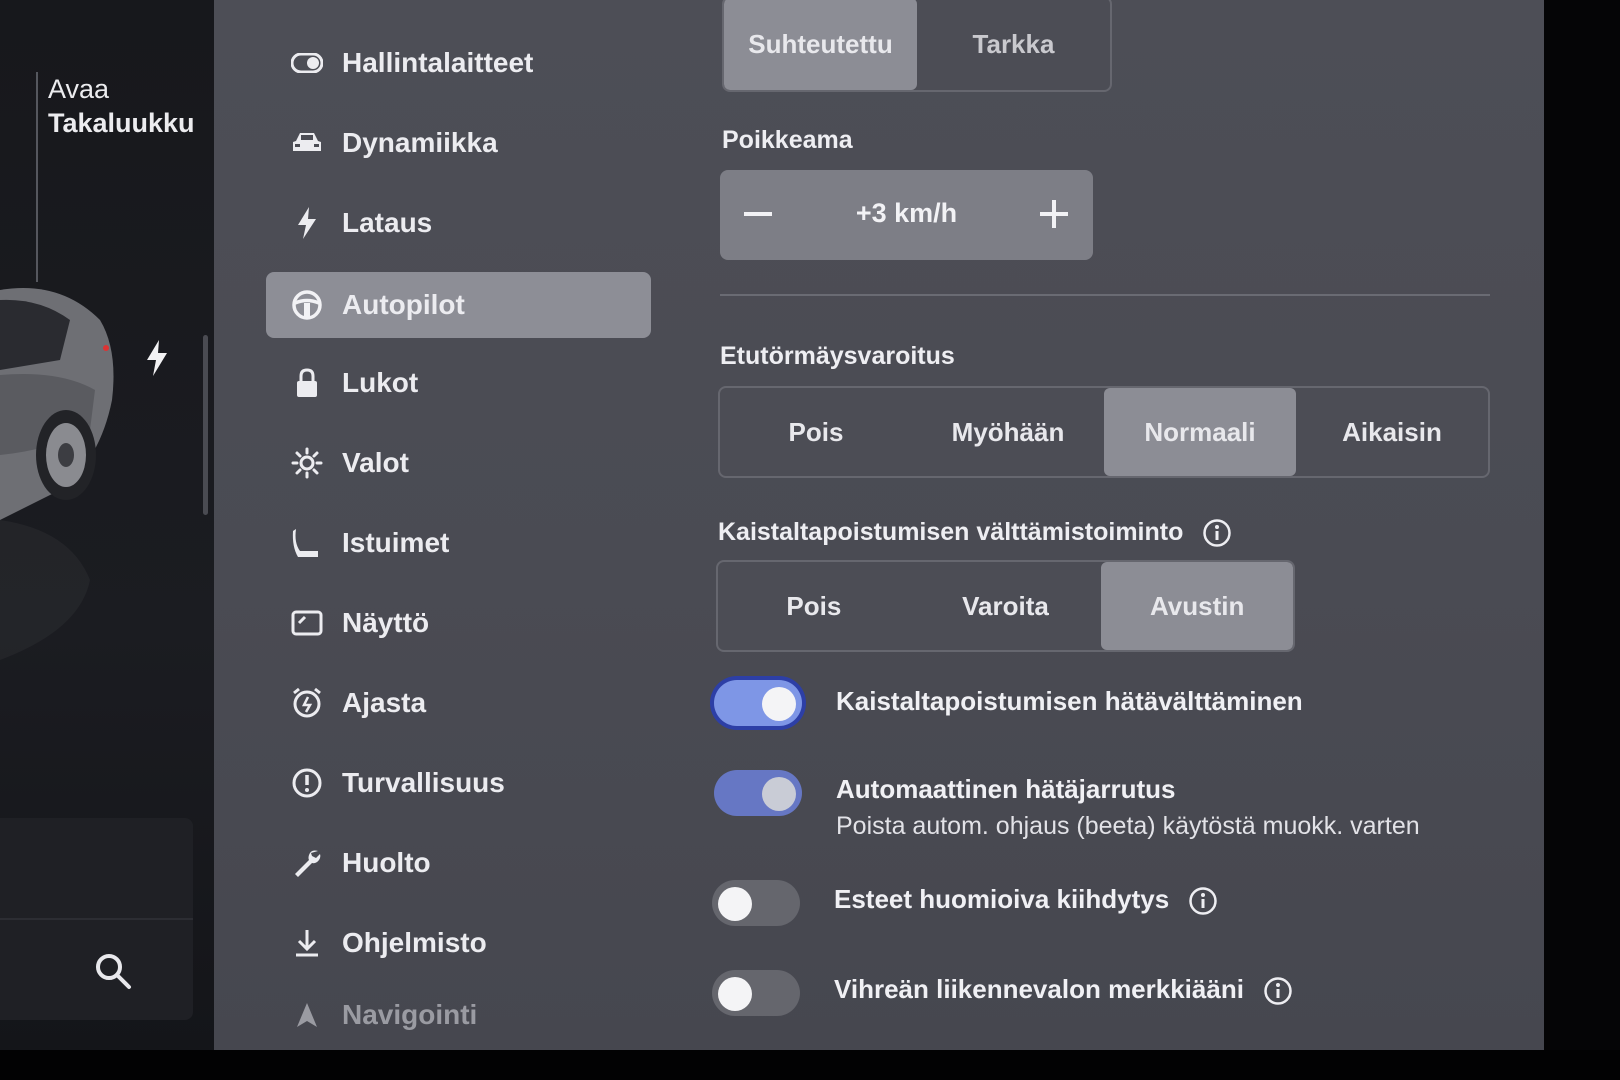 The width and height of the screenshot is (1620, 1080). I want to click on speed-mode-option-relative: Suhteutettu, so click(820, 45).